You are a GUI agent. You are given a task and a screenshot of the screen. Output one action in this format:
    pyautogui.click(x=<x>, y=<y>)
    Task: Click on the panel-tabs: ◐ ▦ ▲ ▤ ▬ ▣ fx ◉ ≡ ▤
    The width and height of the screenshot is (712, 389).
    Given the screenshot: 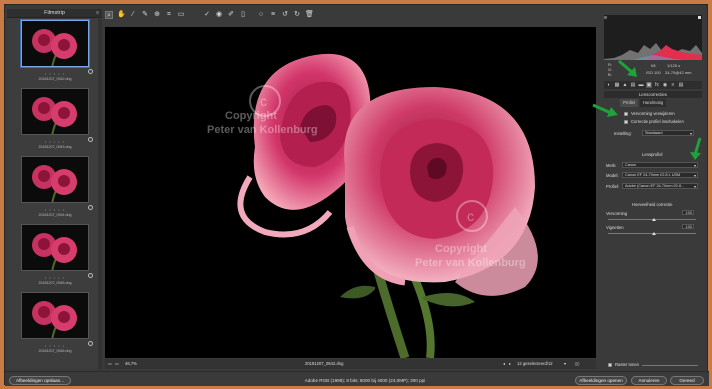 What is the action you would take?
    pyautogui.click(x=653, y=85)
    